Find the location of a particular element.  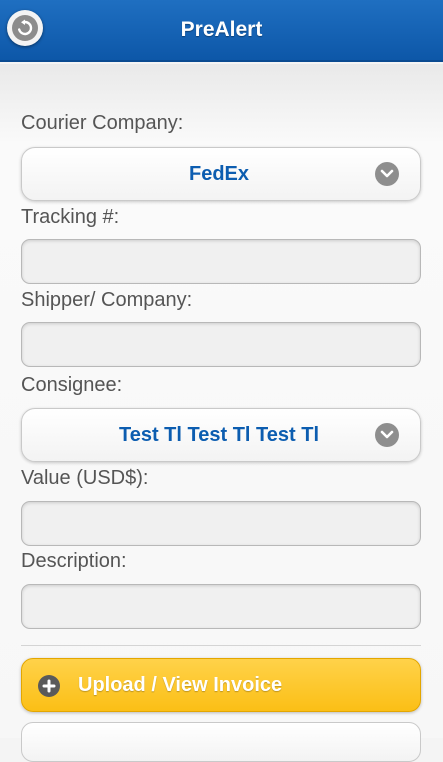

courier-company-label: Courier Company: is located at coordinates (102, 123).